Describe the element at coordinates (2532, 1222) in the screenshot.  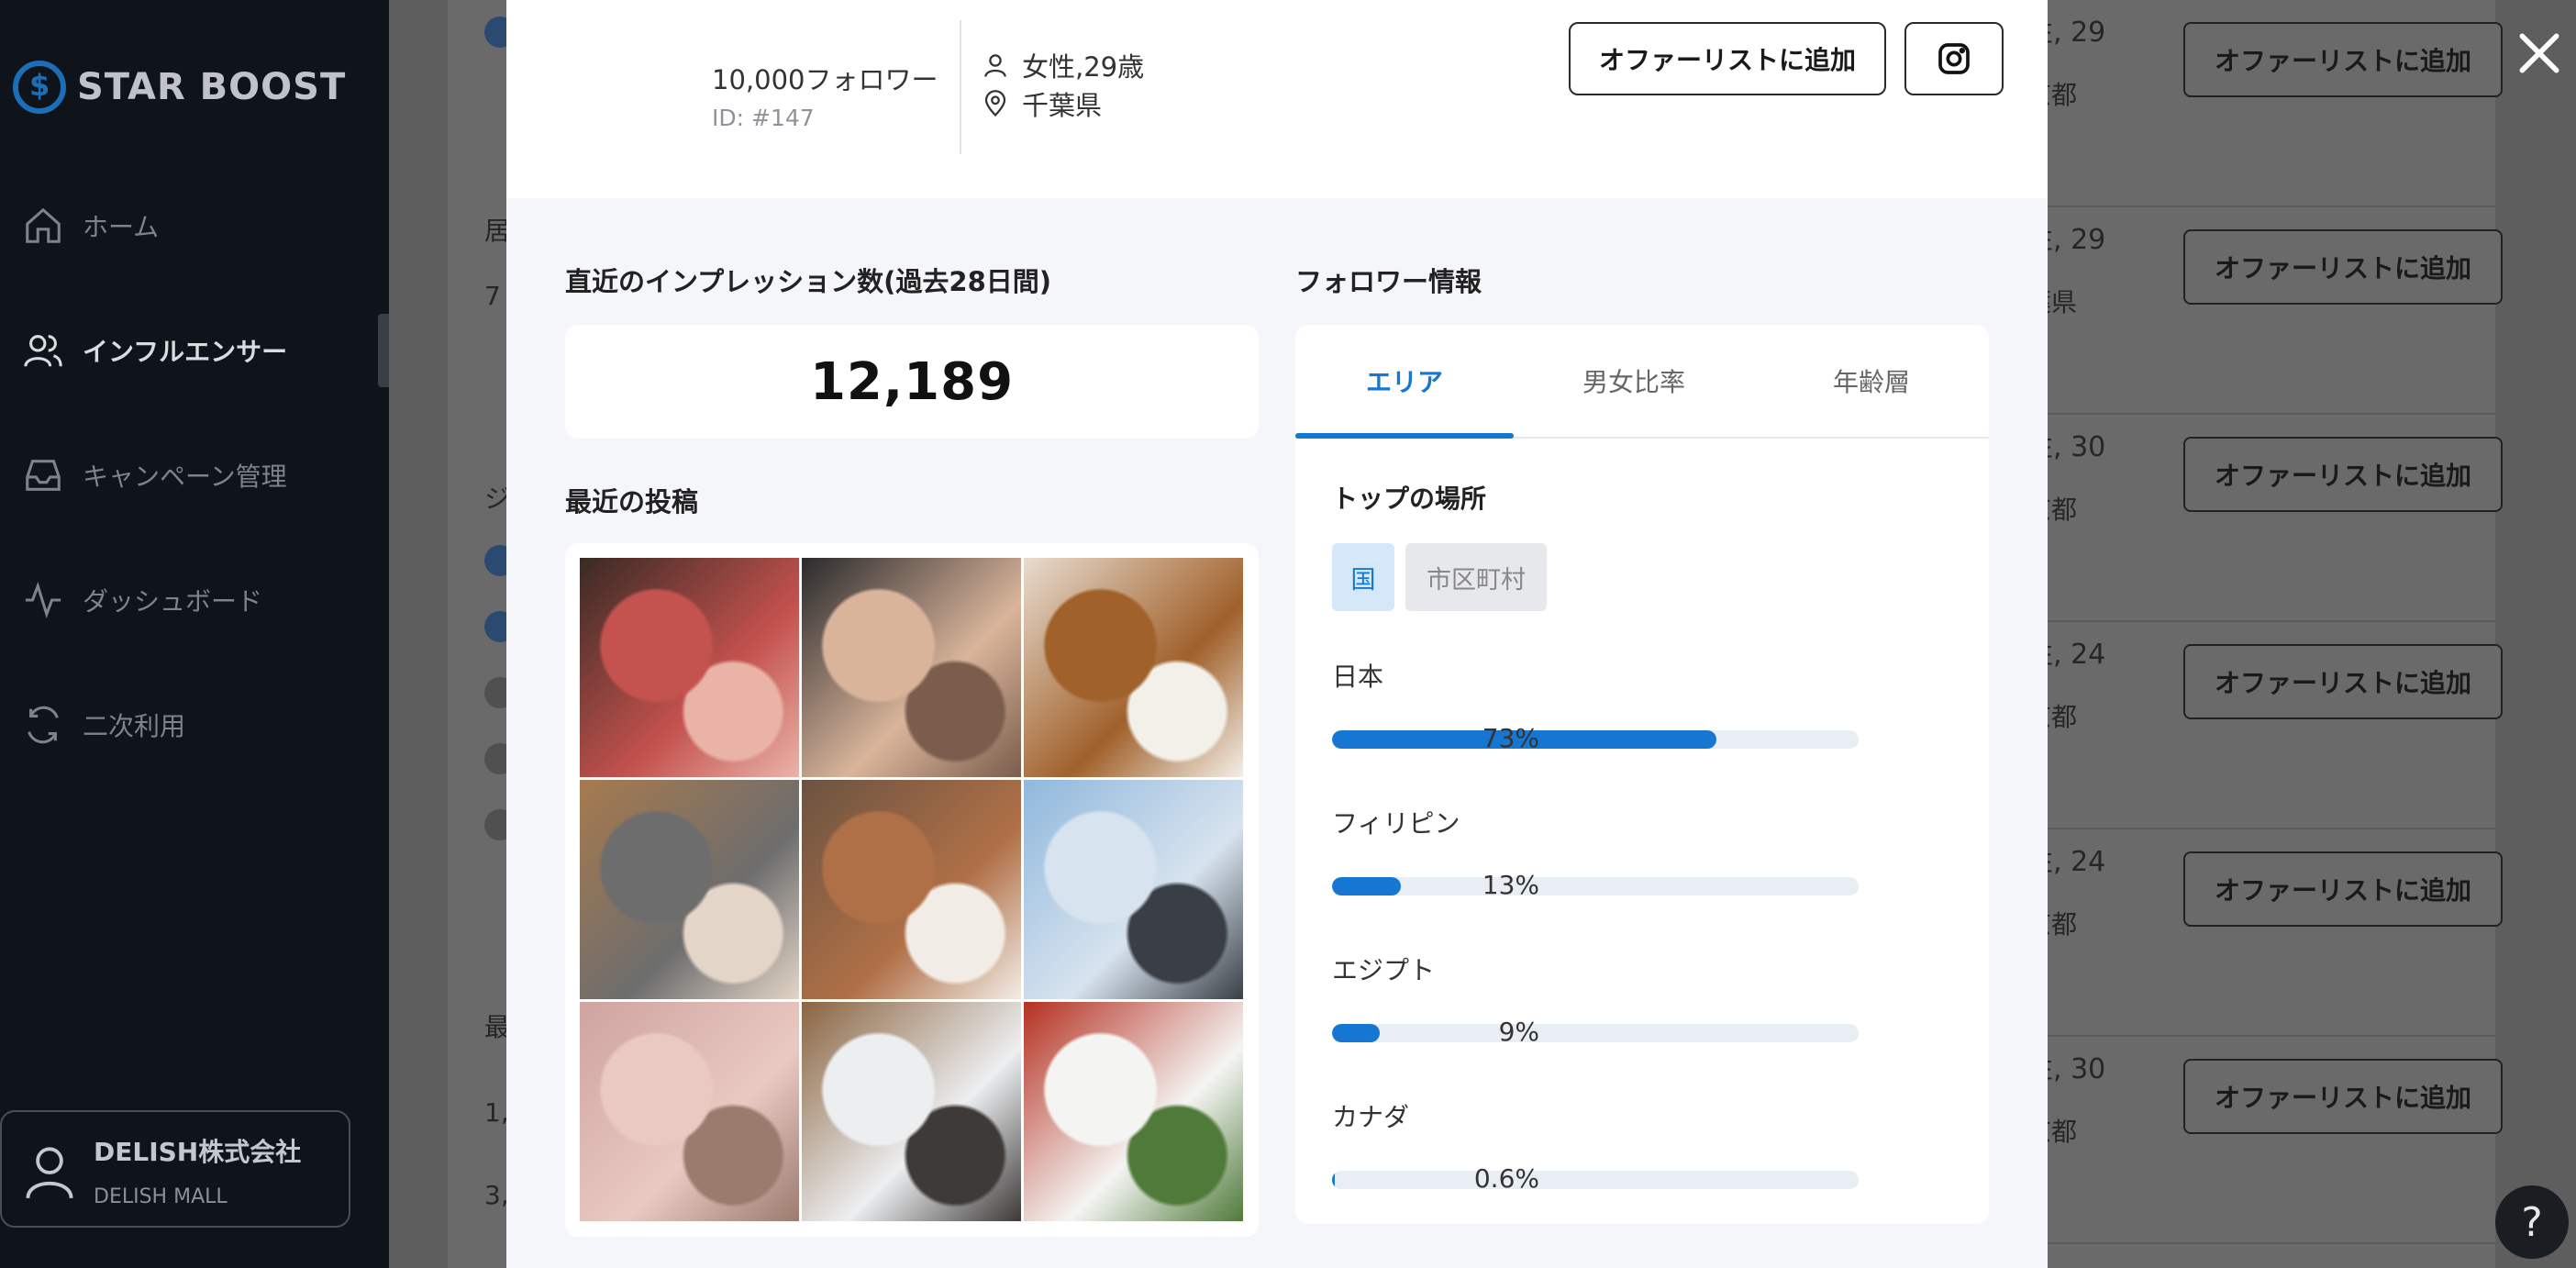
I see `help-button: ?` at that location.